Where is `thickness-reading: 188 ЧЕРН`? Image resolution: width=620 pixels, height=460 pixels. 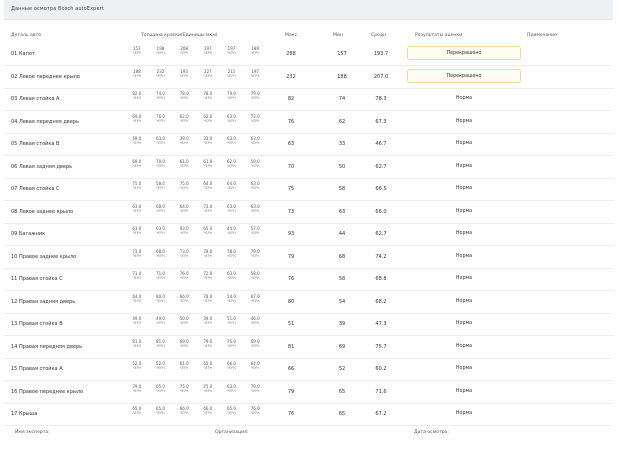 thickness-reading: 188 ЧЕРН is located at coordinates (137, 74).